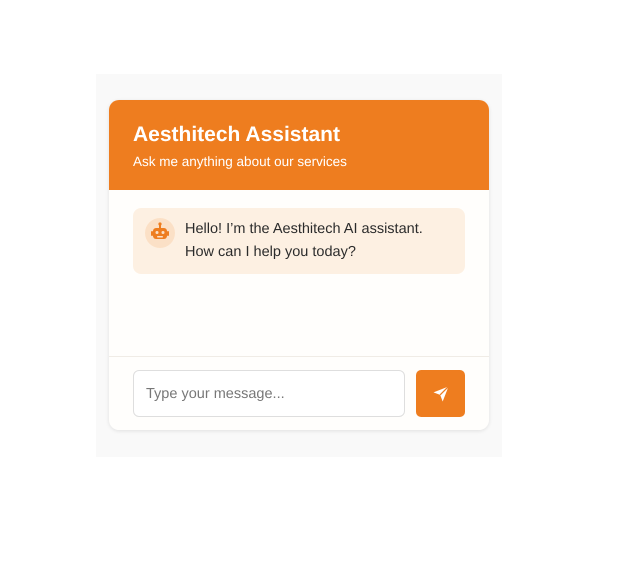 The width and height of the screenshot is (640, 577). I want to click on send-button, so click(440, 393).